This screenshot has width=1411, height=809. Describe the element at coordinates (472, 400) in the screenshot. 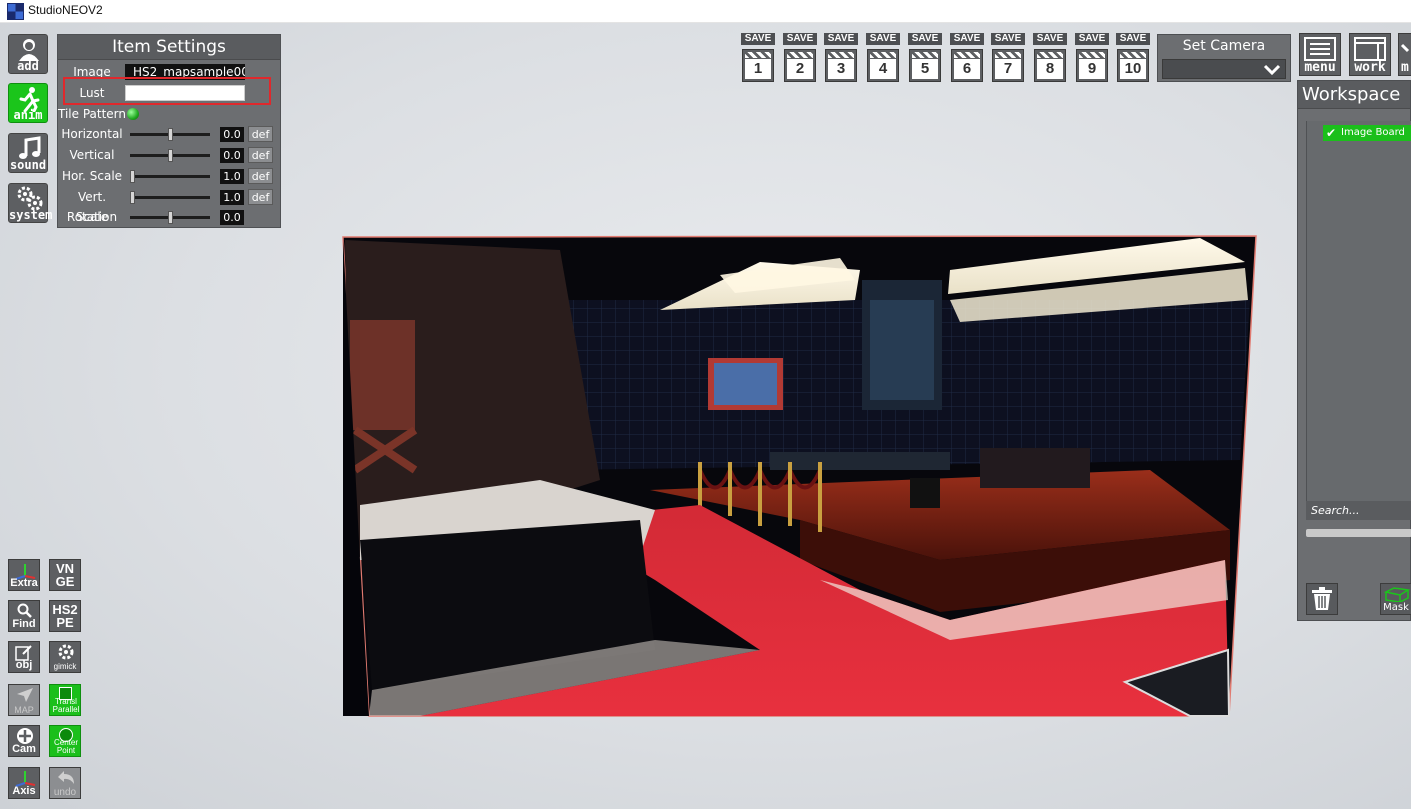

I see `stone-wall` at that location.